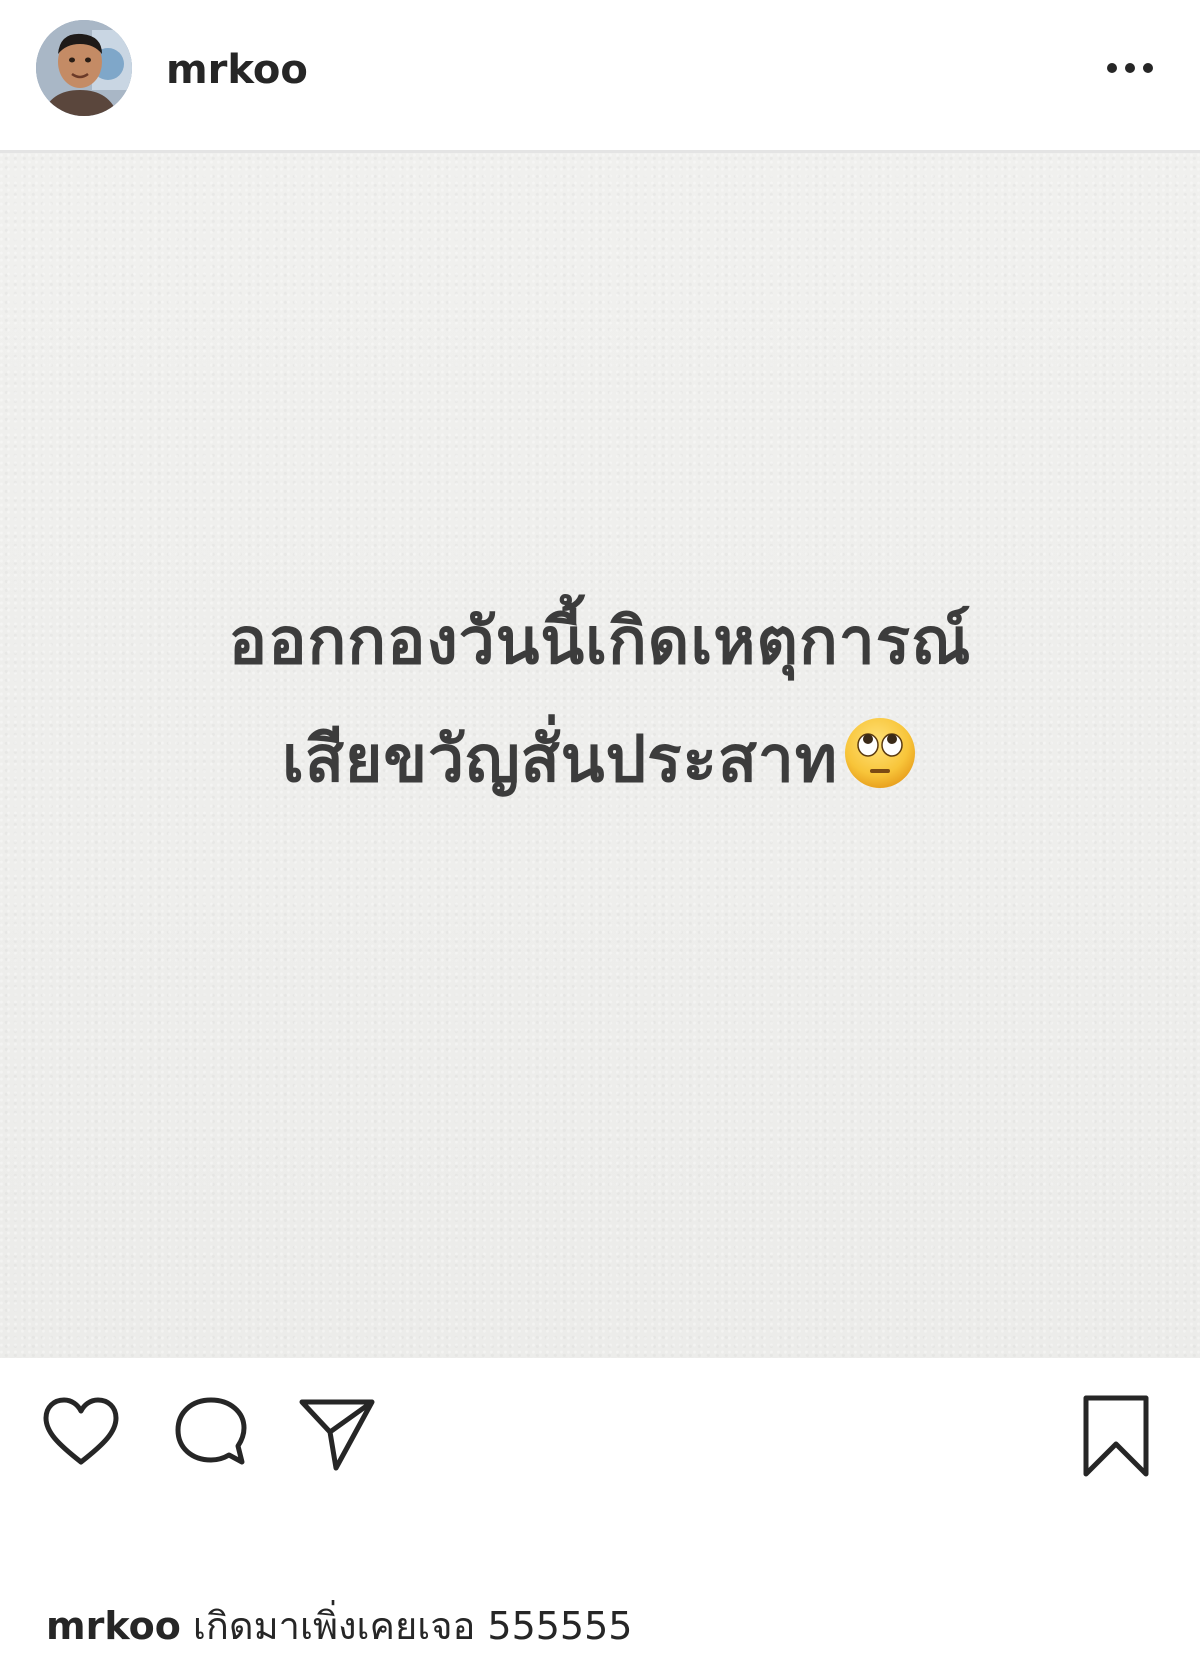  I want to click on heart-icon, so click(81, 1431).